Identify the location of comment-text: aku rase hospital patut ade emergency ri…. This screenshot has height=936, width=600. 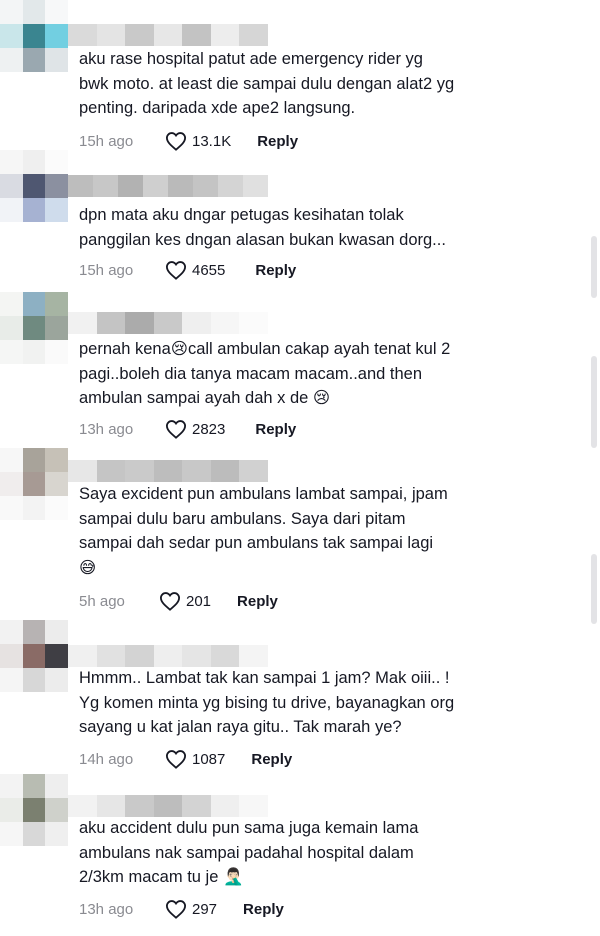
(267, 83).